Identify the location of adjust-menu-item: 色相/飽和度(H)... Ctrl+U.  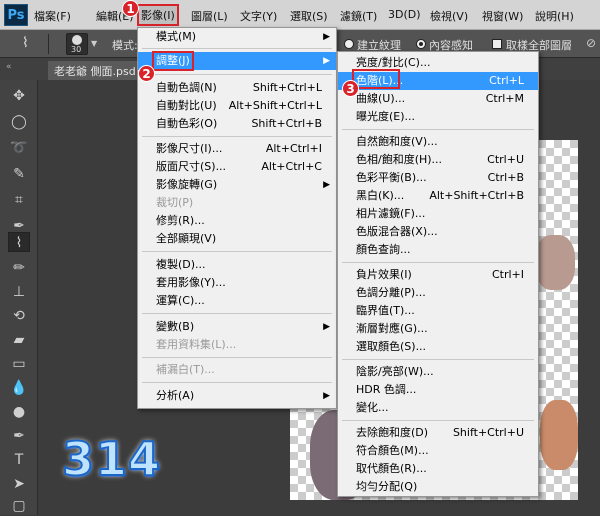
(438, 160).